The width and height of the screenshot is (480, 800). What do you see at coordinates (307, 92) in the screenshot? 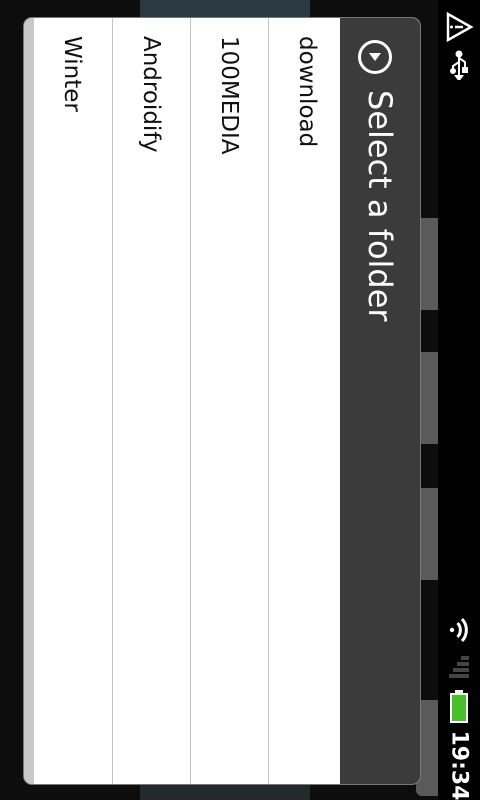
I see `folder-label: download` at bounding box center [307, 92].